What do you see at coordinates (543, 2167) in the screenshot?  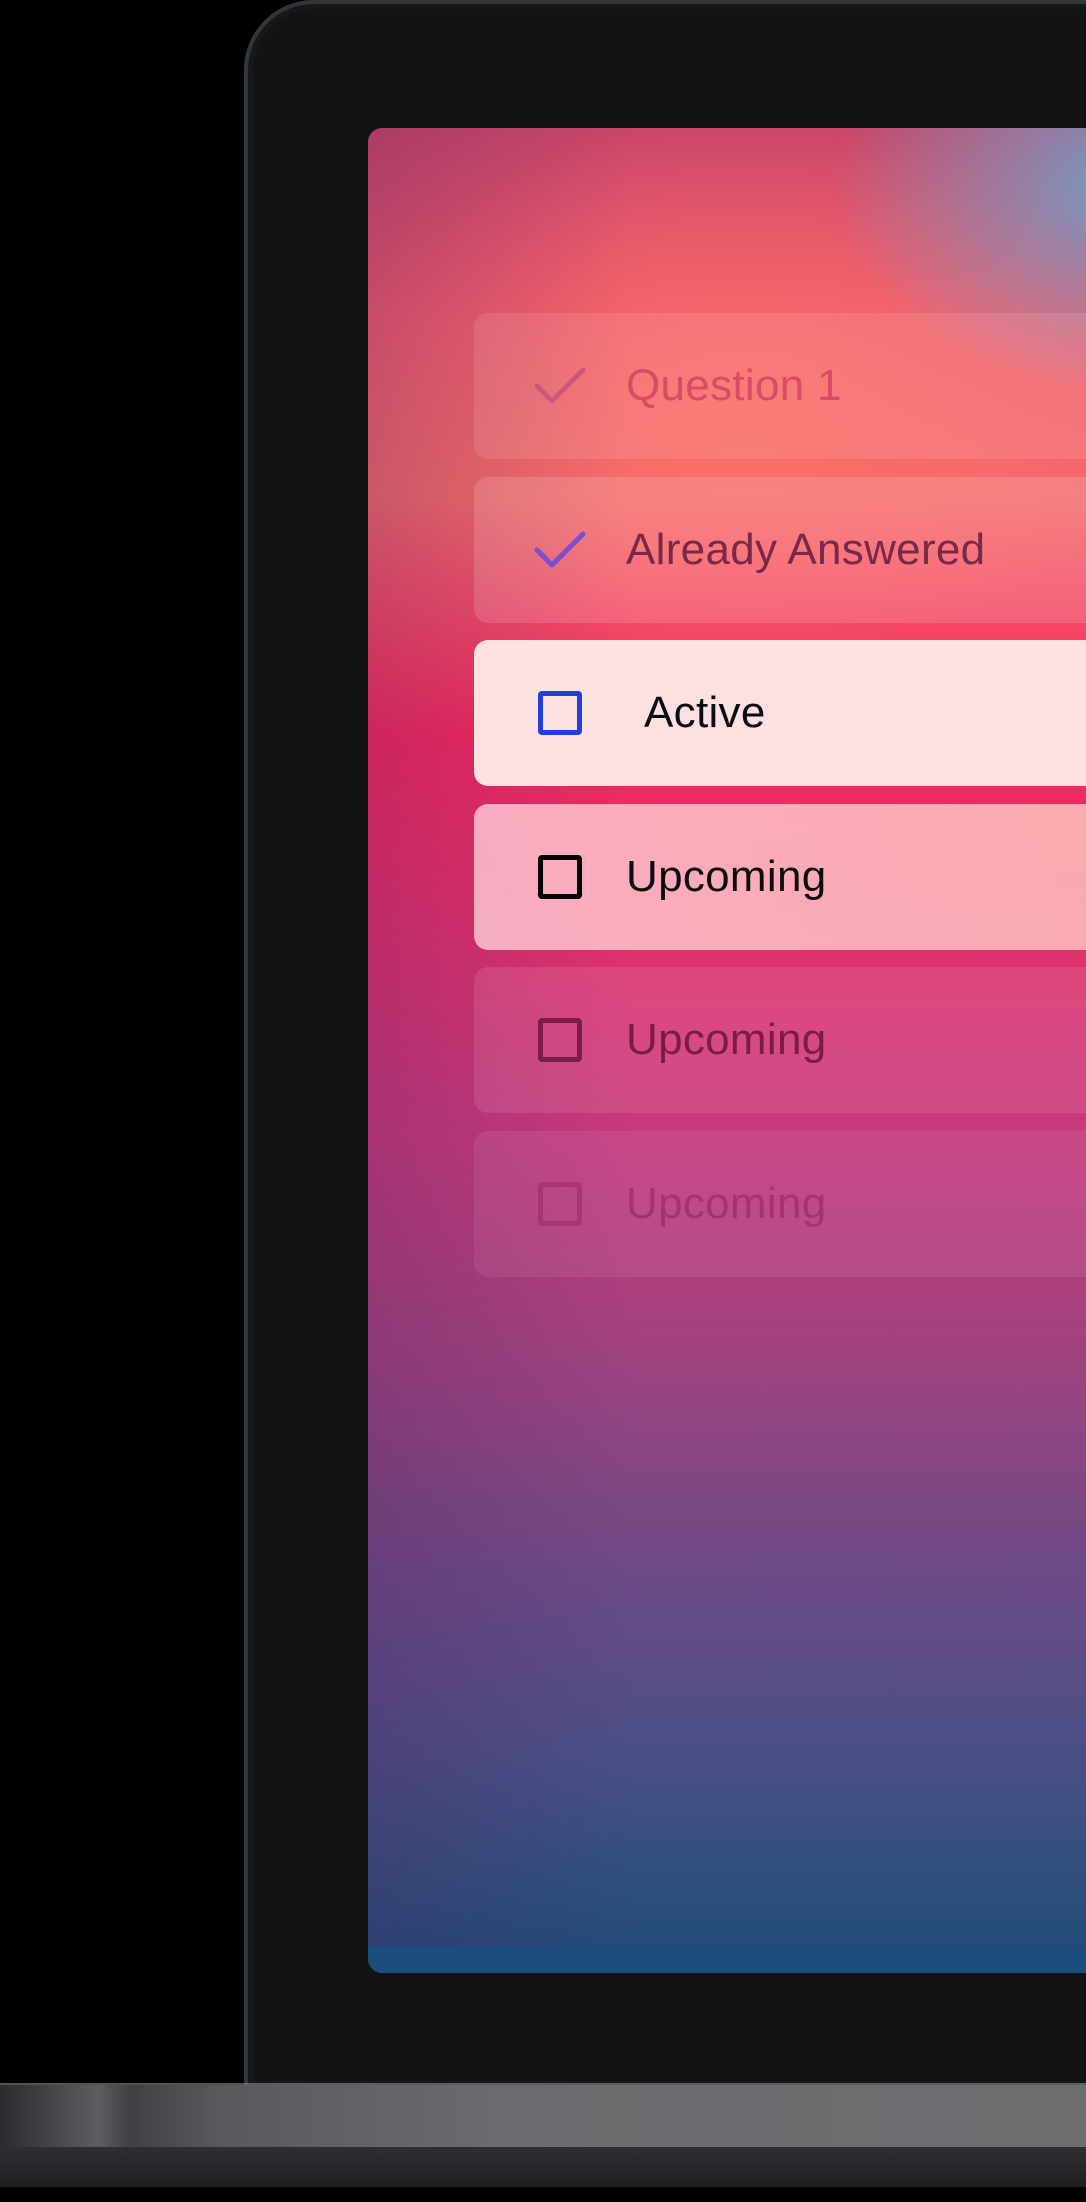 I see `laptop-base-lower` at bounding box center [543, 2167].